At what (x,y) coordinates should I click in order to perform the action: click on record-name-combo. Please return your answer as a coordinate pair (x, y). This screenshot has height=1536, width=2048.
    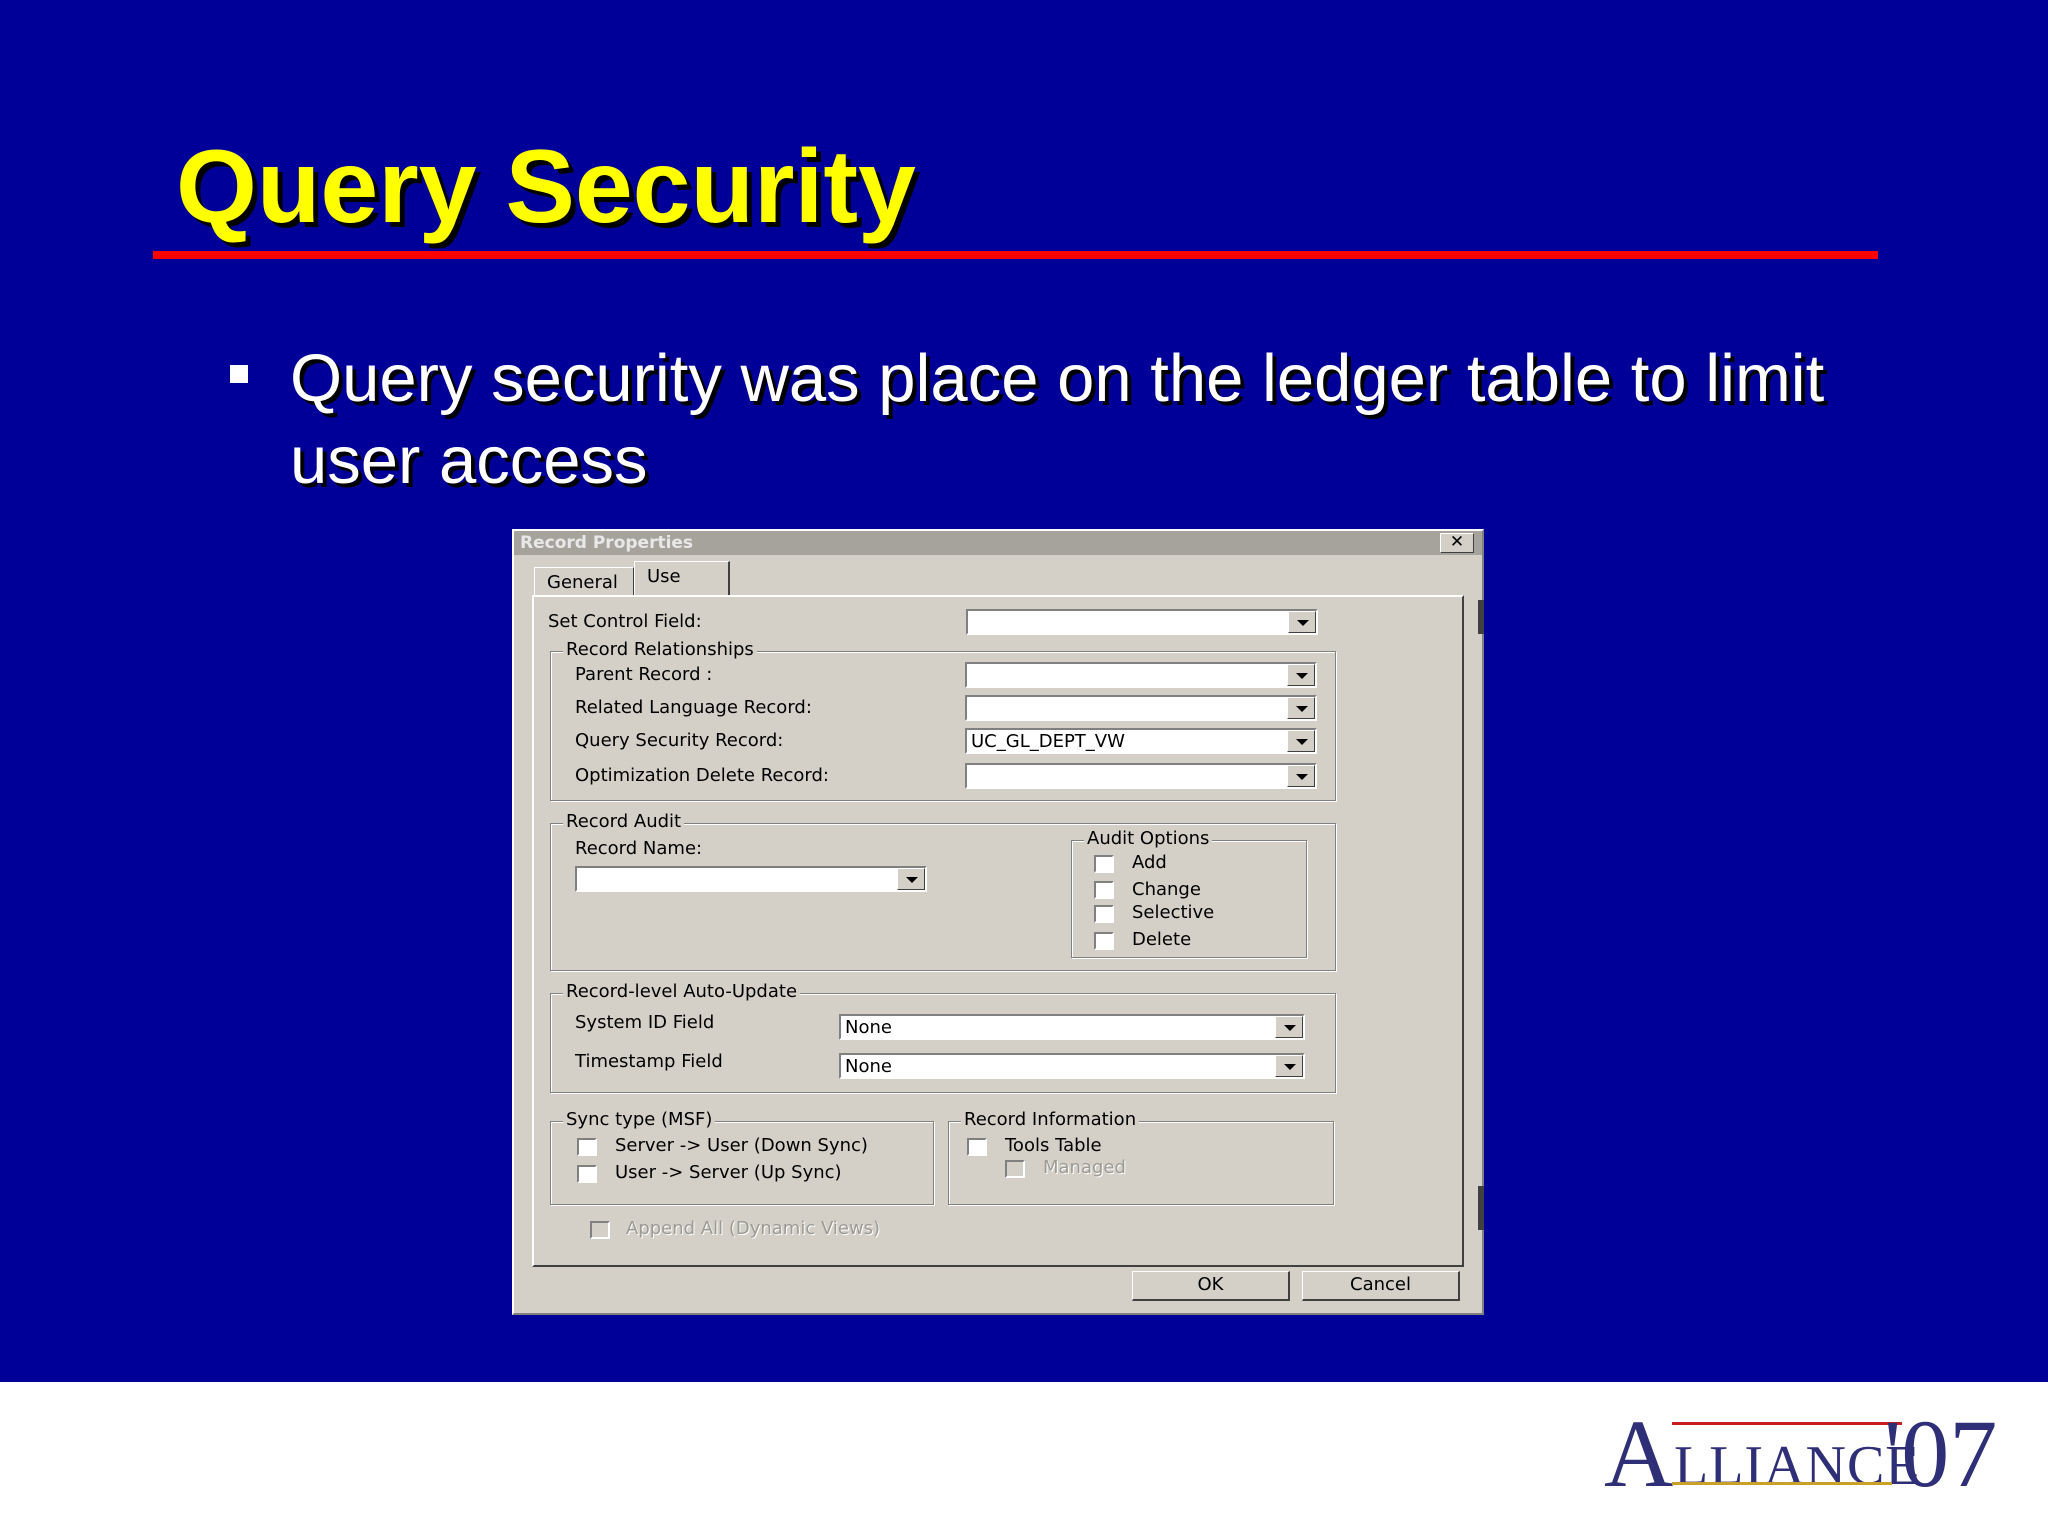
    Looking at the image, I should click on (751, 879).